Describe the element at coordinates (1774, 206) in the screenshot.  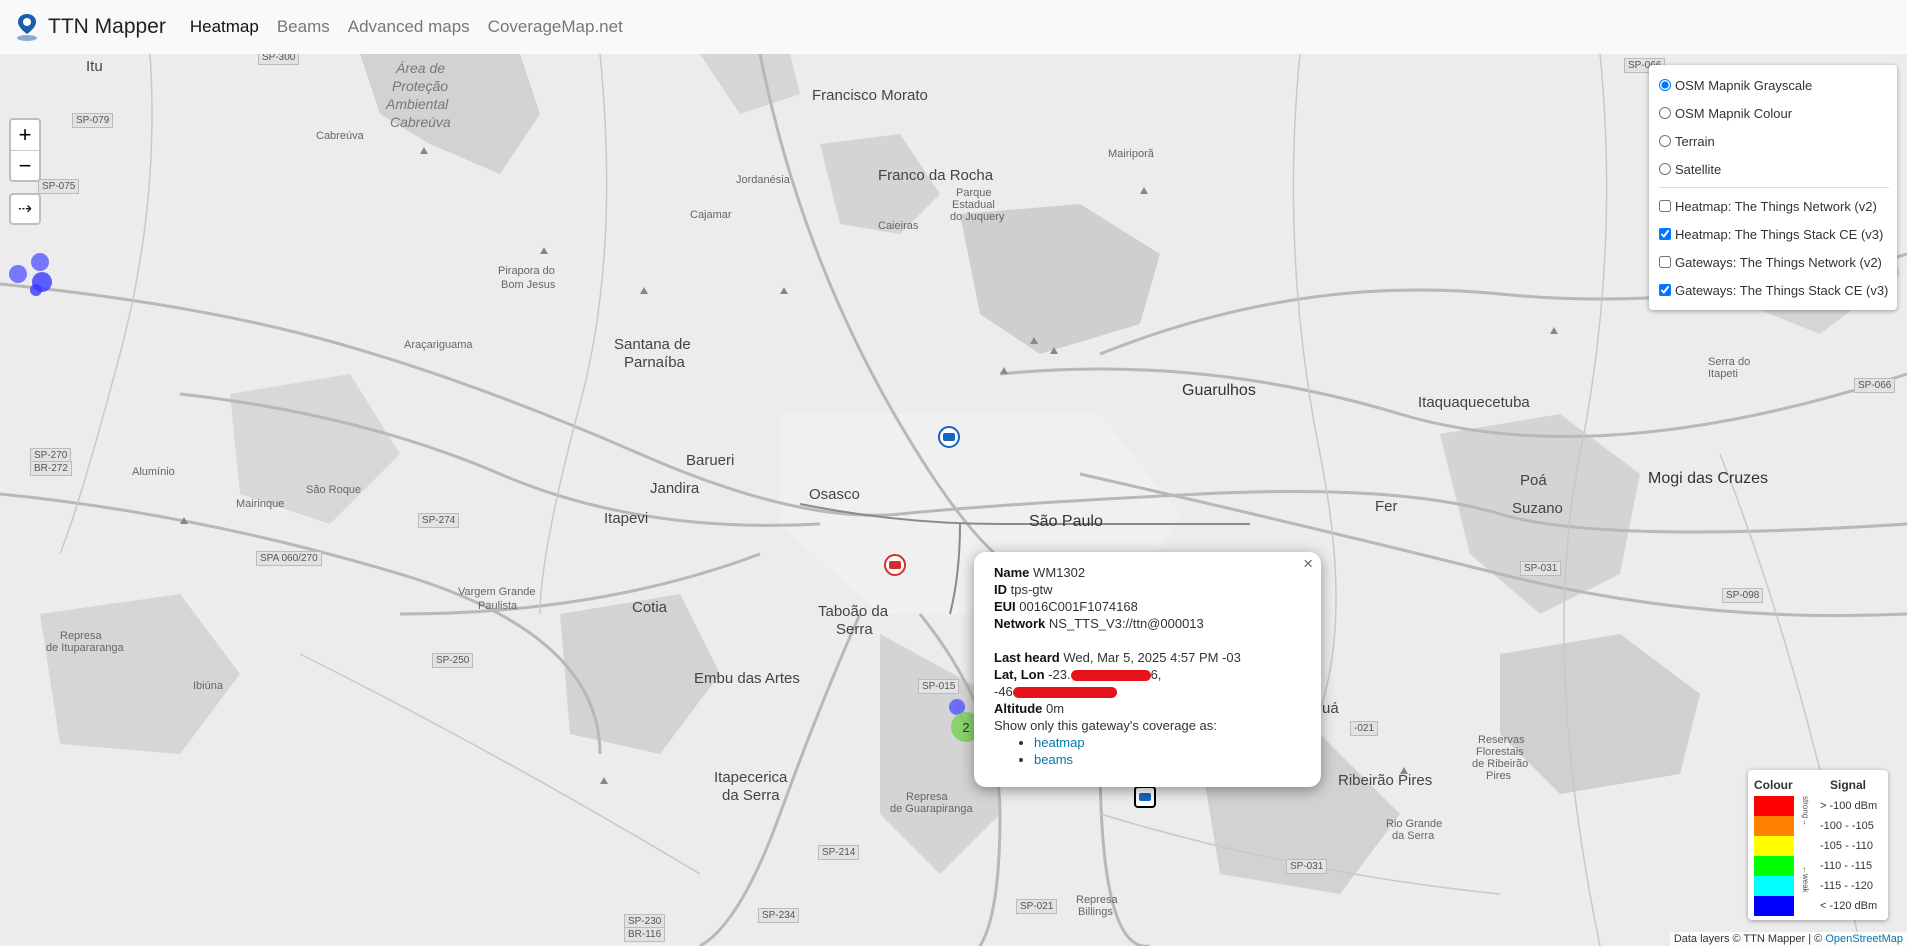
I see `overlay-heatmap-v2: Heatmap: The Things Network (v2)` at that location.